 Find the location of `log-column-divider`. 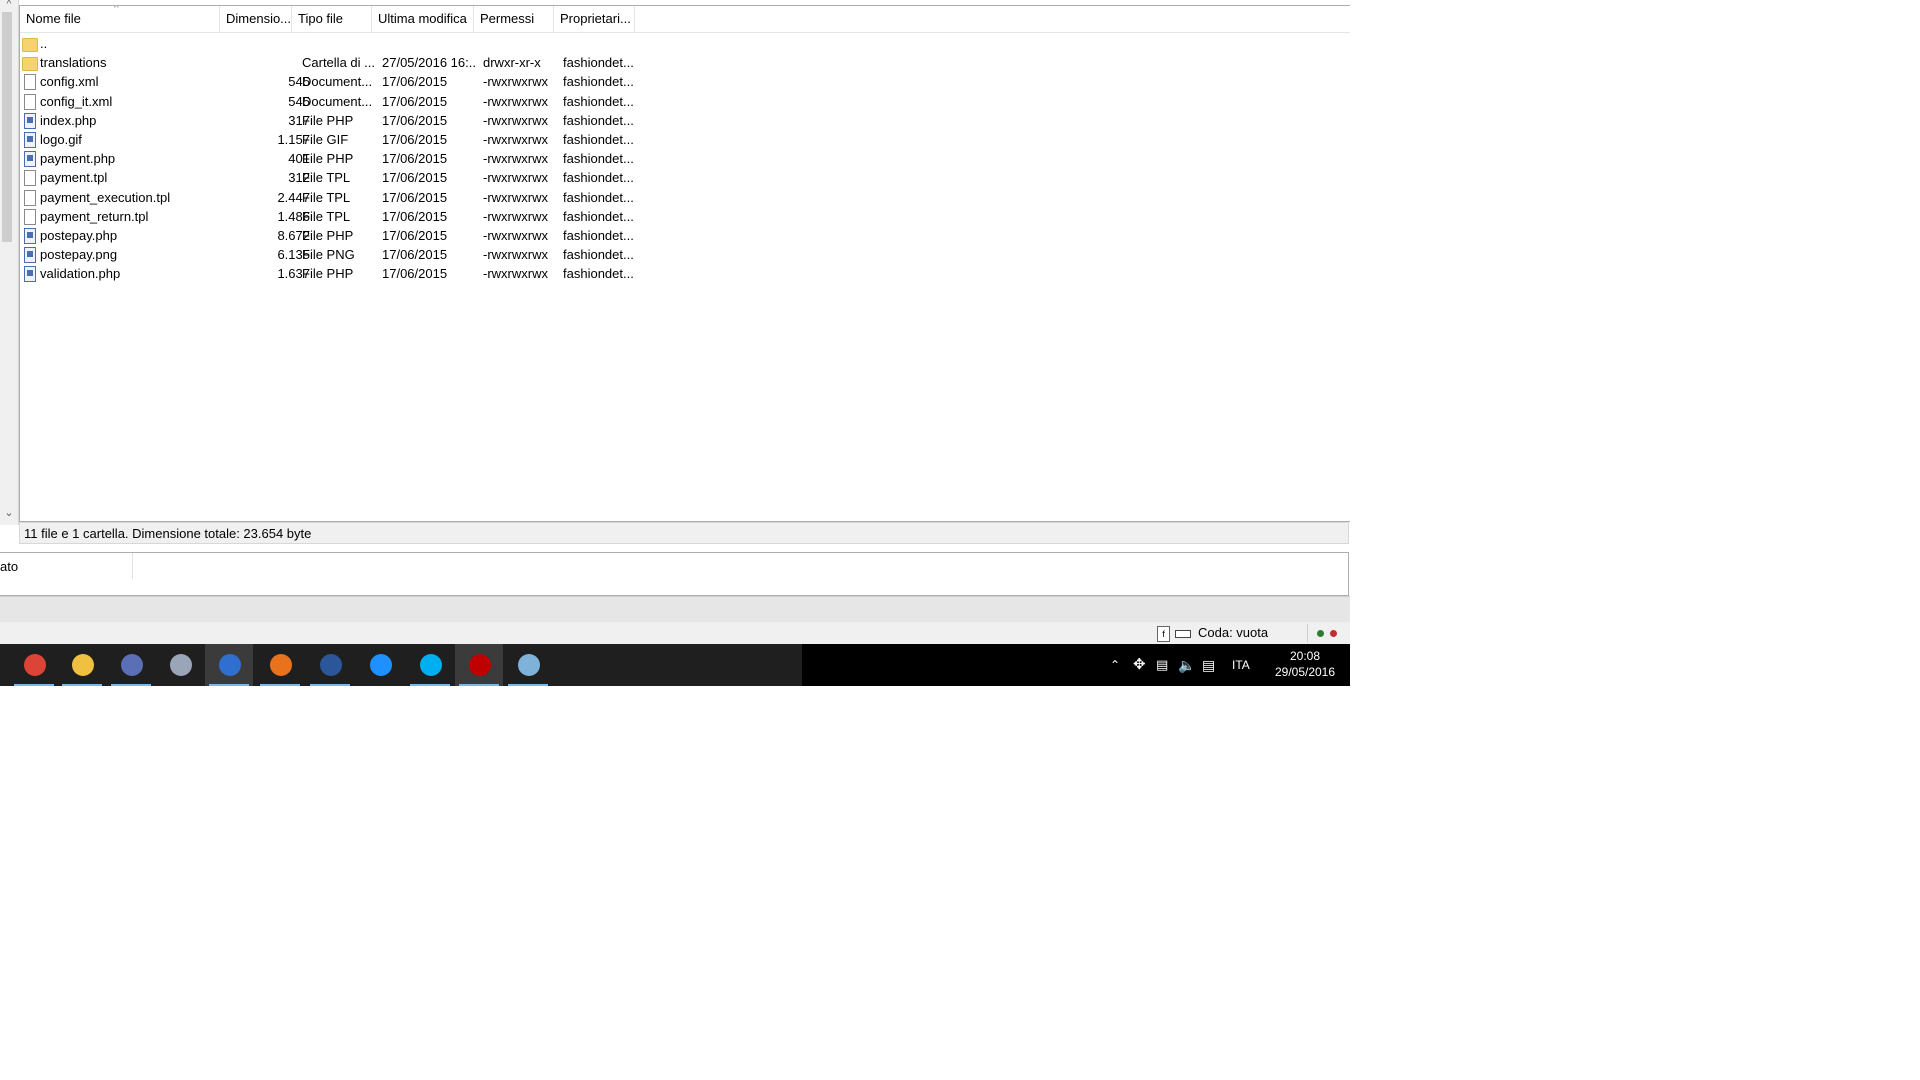

log-column-divider is located at coordinates (132, 566).